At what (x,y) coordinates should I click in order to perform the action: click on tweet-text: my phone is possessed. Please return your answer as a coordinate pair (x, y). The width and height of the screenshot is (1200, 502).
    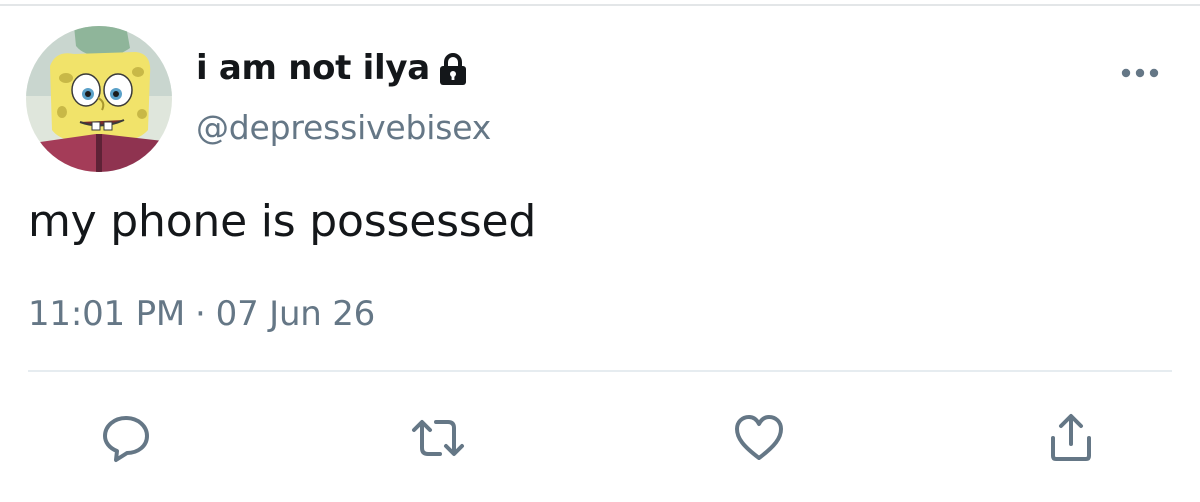
    Looking at the image, I should click on (282, 221).